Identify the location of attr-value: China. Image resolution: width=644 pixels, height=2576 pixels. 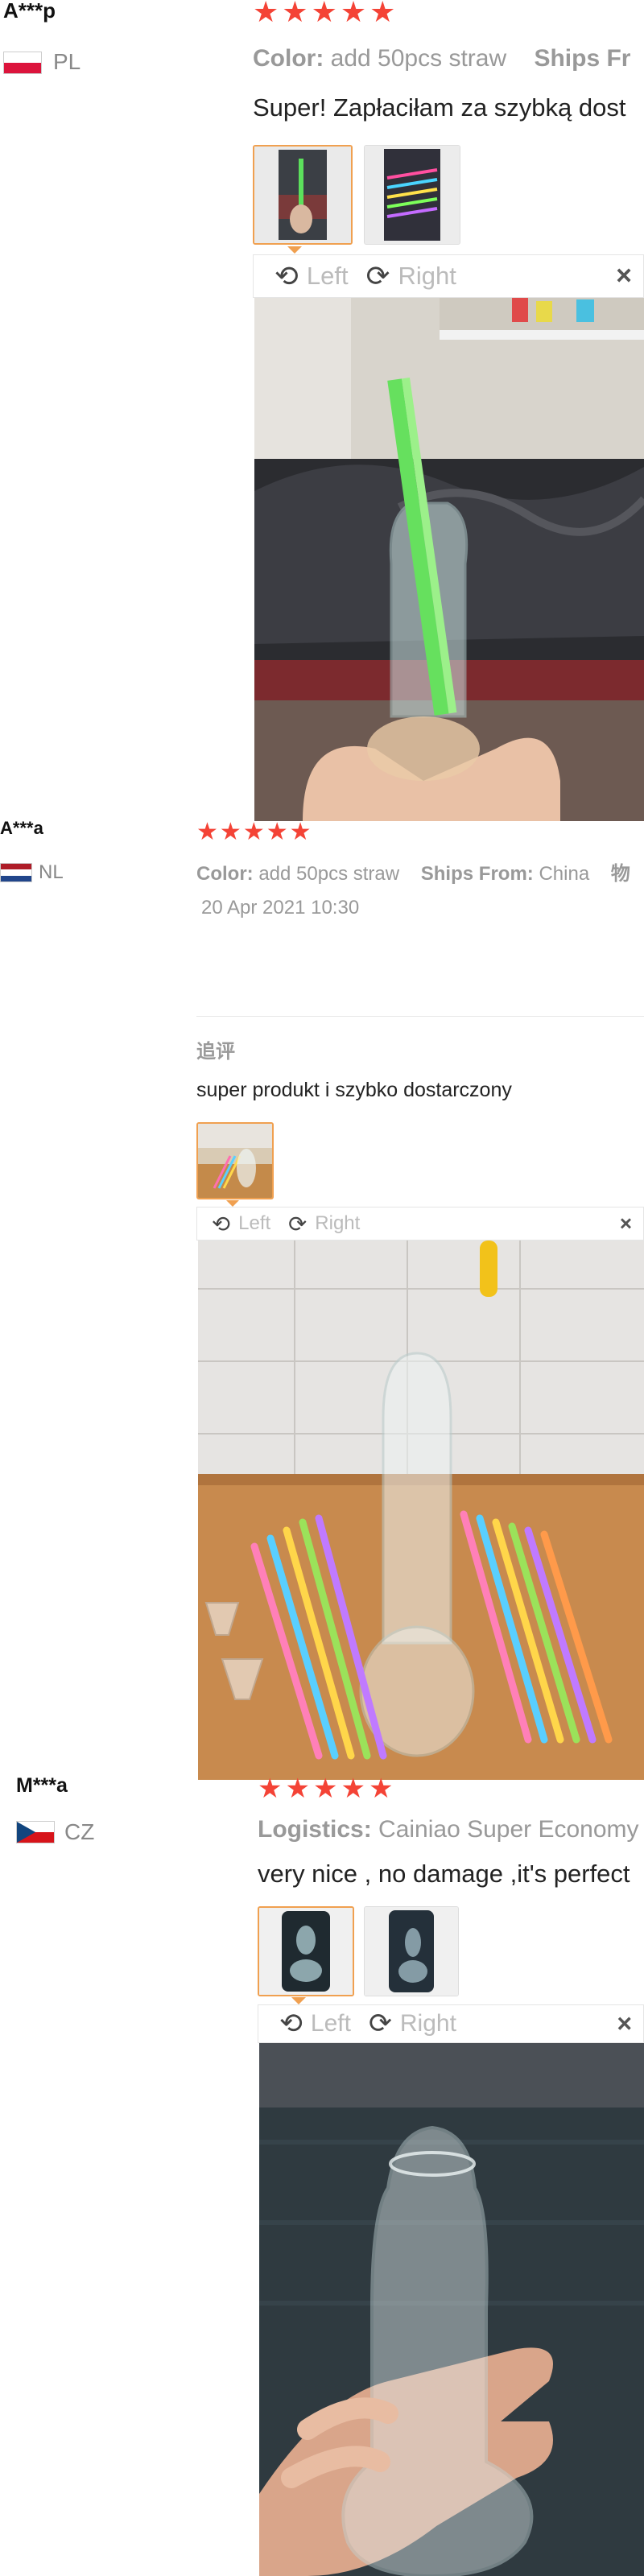
(564, 874).